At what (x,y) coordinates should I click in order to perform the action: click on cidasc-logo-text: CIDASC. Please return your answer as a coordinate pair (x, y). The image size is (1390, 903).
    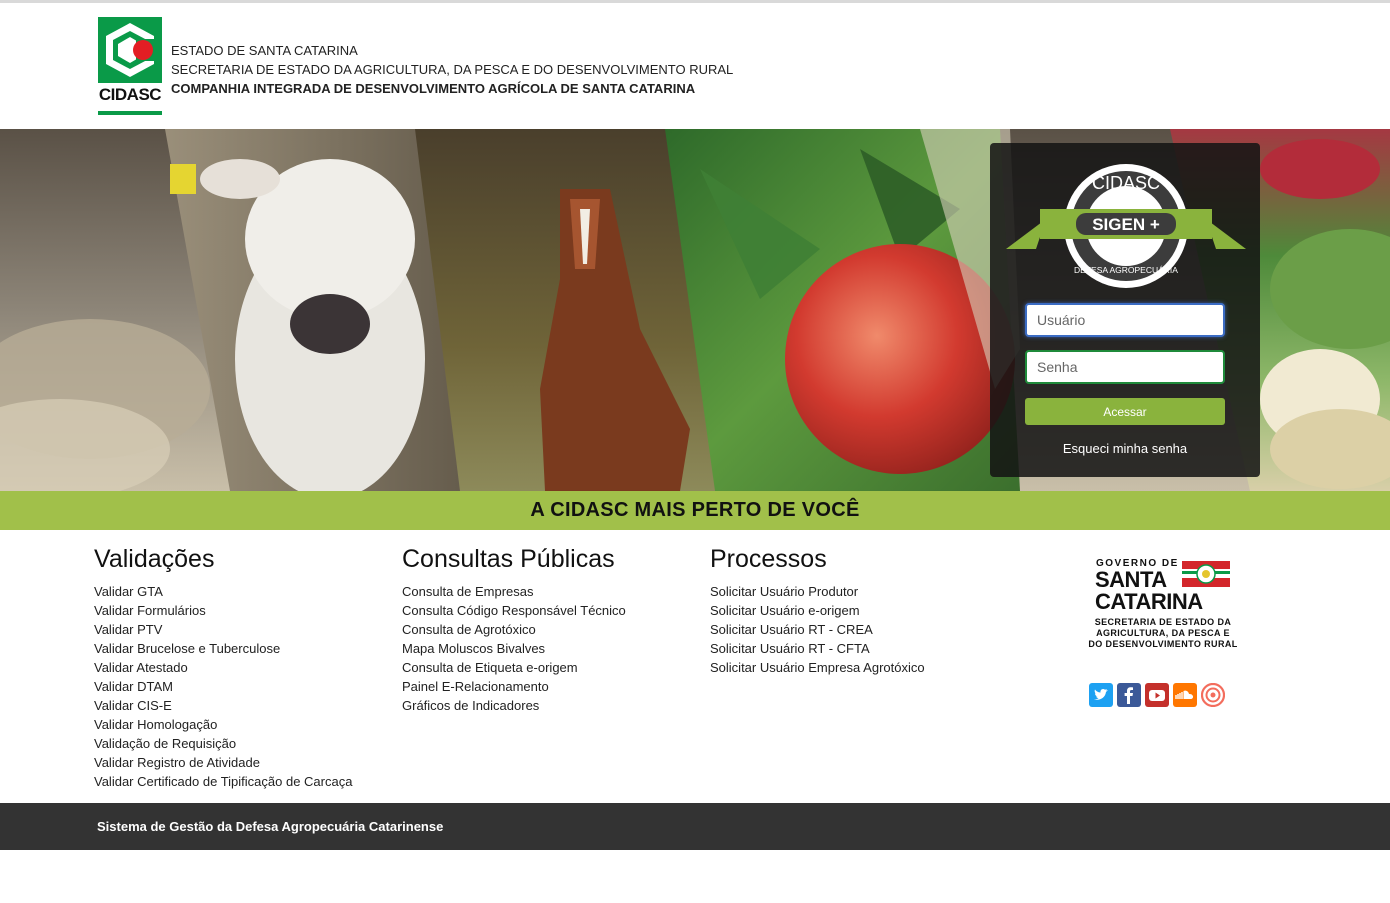
    Looking at the image, I should click on (130, 94).